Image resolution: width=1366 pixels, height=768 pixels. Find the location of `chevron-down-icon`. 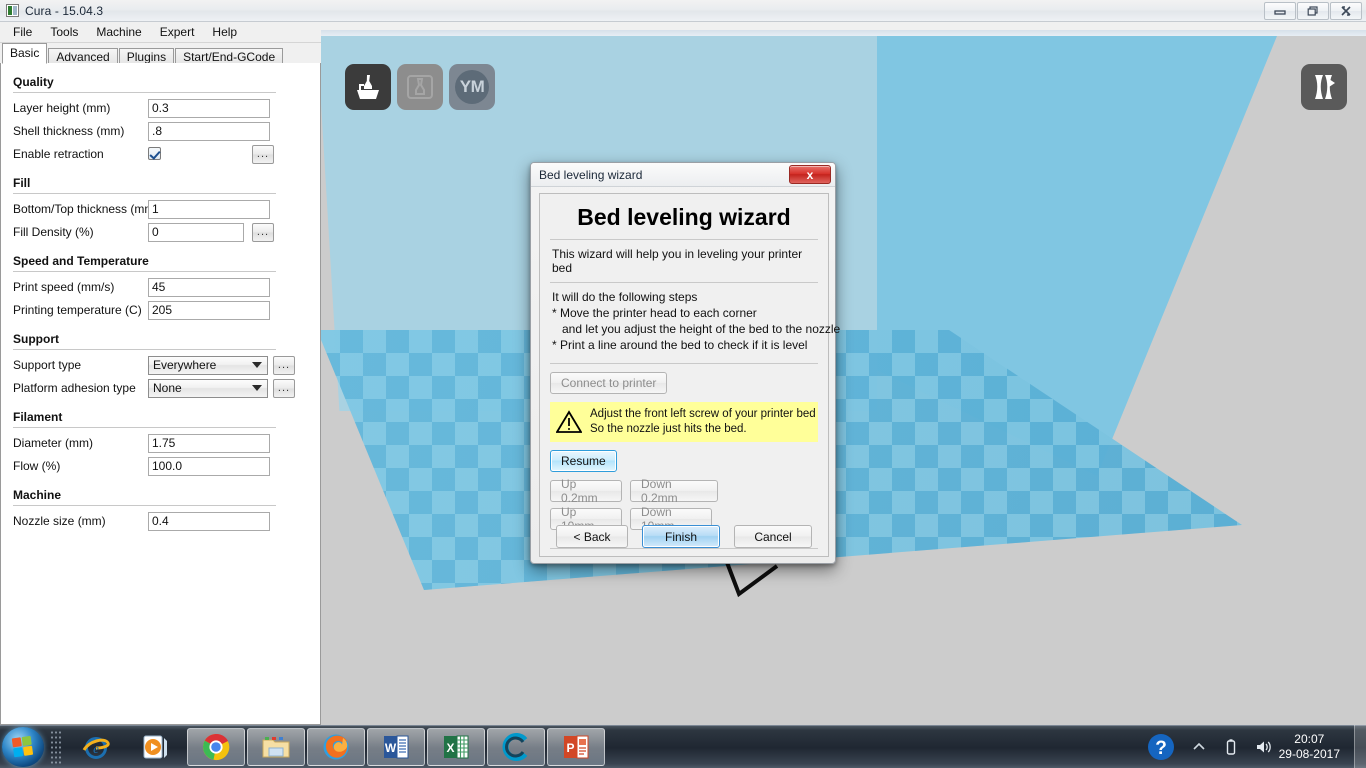

chevron-down-icon is located at coordinates (257, 387).